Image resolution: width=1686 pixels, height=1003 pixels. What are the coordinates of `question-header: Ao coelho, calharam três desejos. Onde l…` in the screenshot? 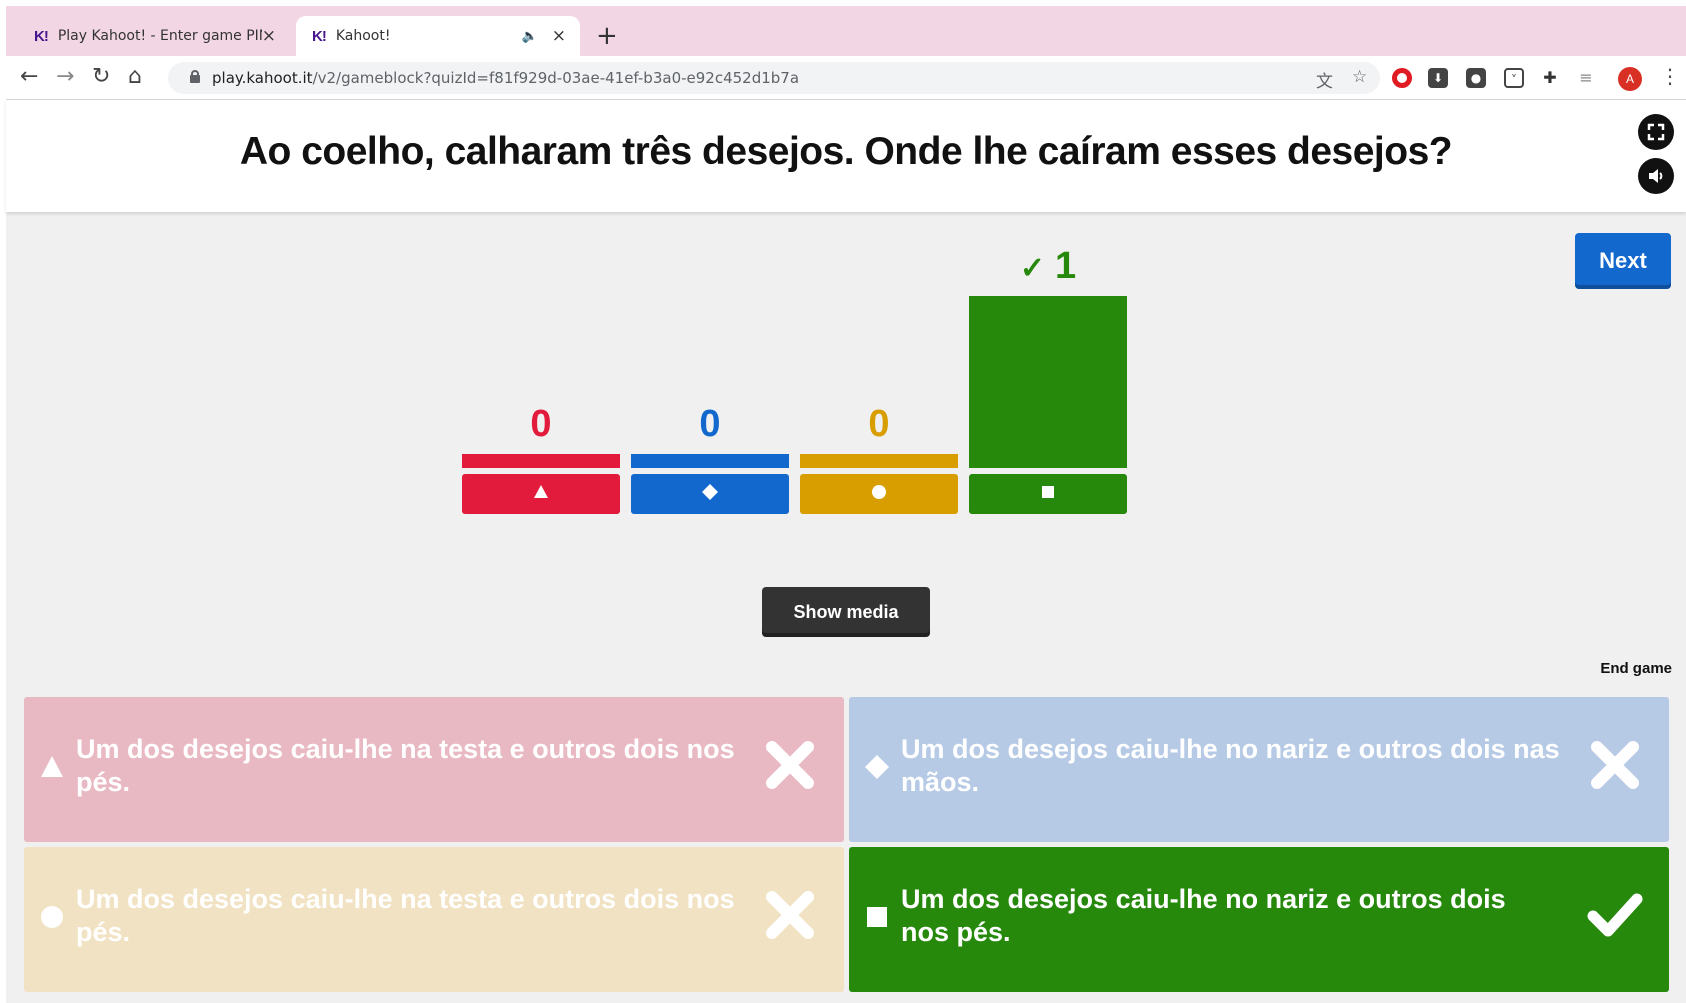 It's located at (846, 156).